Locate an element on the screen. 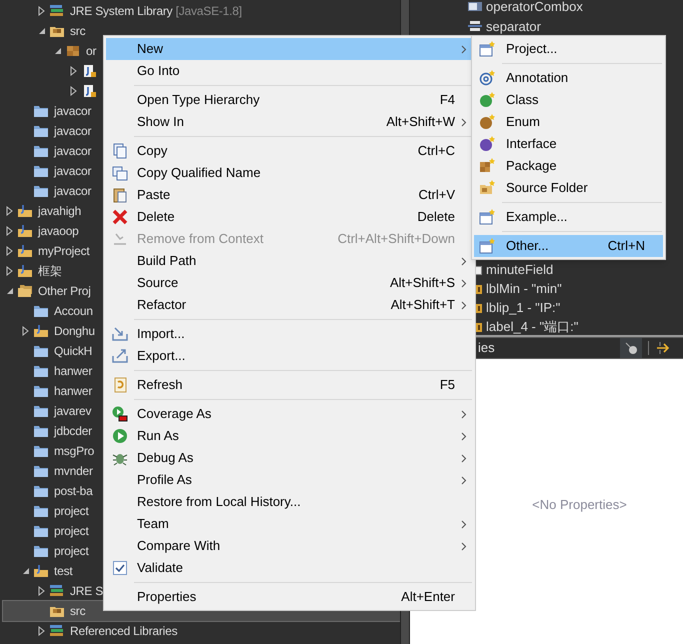 The image size is (683, 644). label-icon is located at coordinates (479, 308).